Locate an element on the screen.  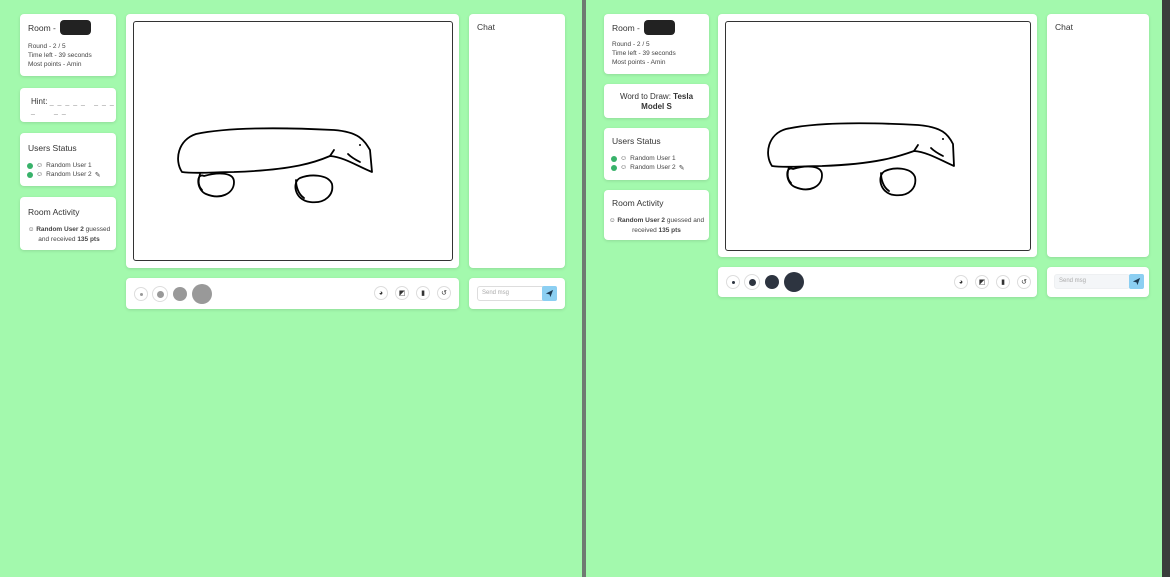
hint-label: Hint: is located at coordinates (39, 101).